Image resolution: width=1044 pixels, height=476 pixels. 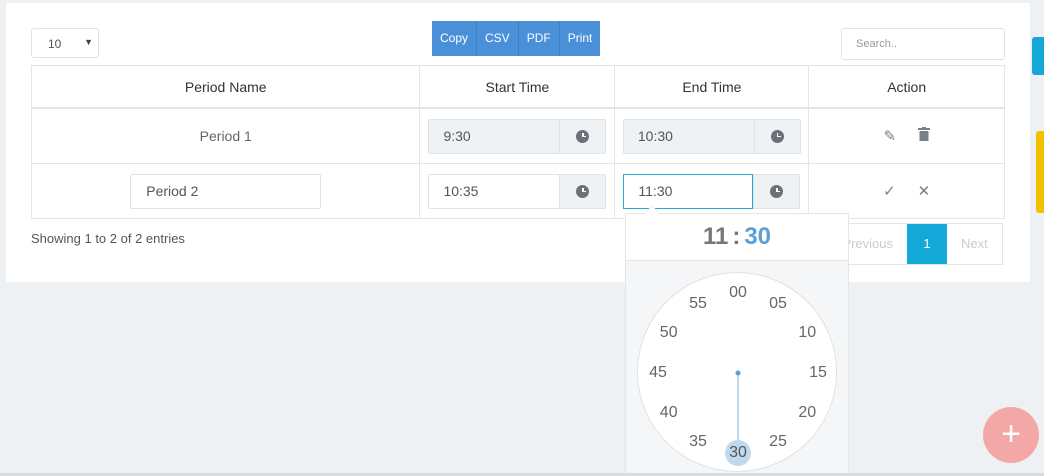 I want to click on plus-icon: +, so click(x=1011, y=435).